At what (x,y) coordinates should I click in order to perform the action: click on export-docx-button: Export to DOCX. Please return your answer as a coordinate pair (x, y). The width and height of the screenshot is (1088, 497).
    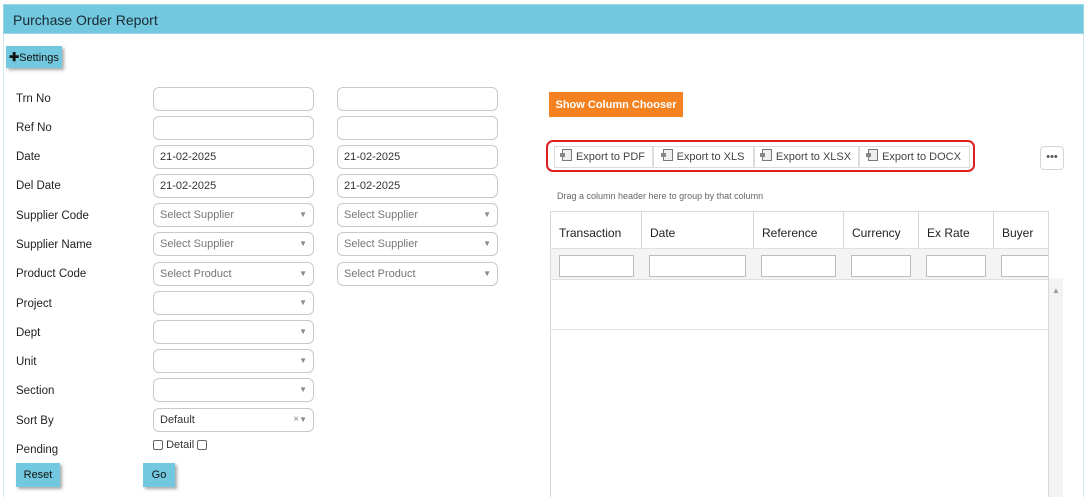
    Looking at the image, I should click on (914, 157).